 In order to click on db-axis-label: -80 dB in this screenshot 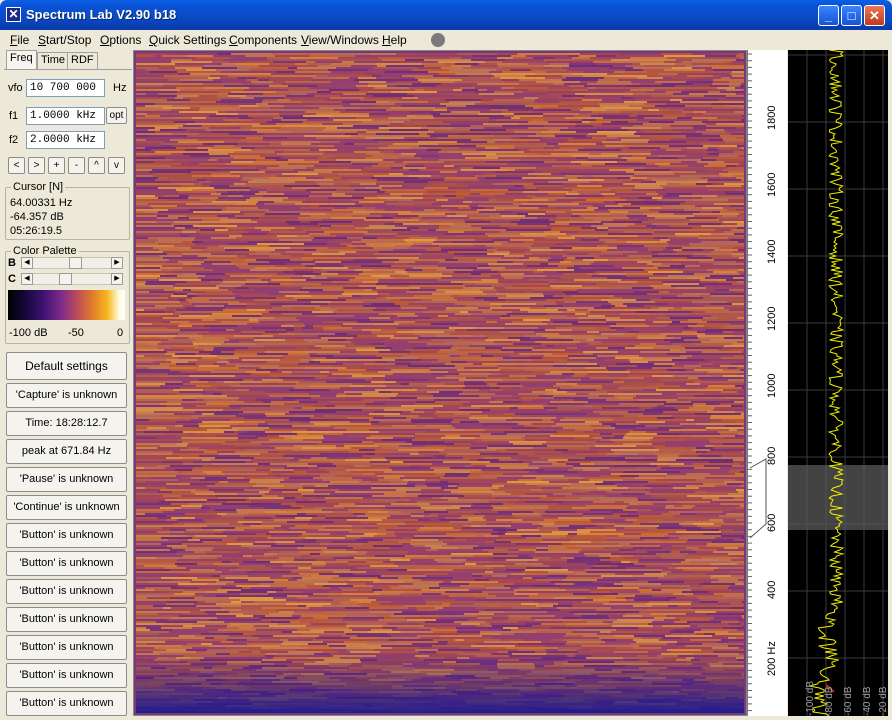, I will do `click(829, 701)`.